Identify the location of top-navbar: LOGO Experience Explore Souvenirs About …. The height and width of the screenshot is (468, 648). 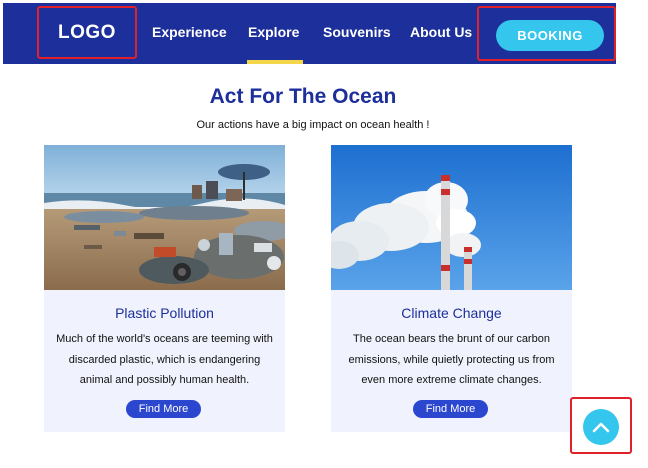
(309, 33).